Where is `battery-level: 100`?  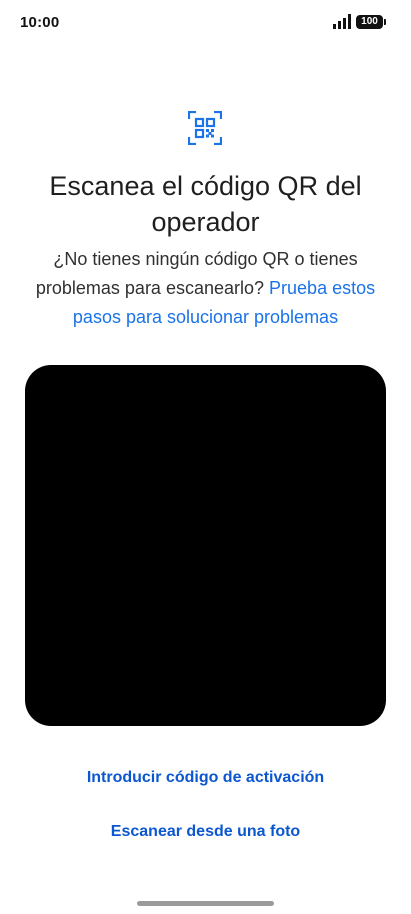
battery-level: 100 is located at coordinates (369, 21).